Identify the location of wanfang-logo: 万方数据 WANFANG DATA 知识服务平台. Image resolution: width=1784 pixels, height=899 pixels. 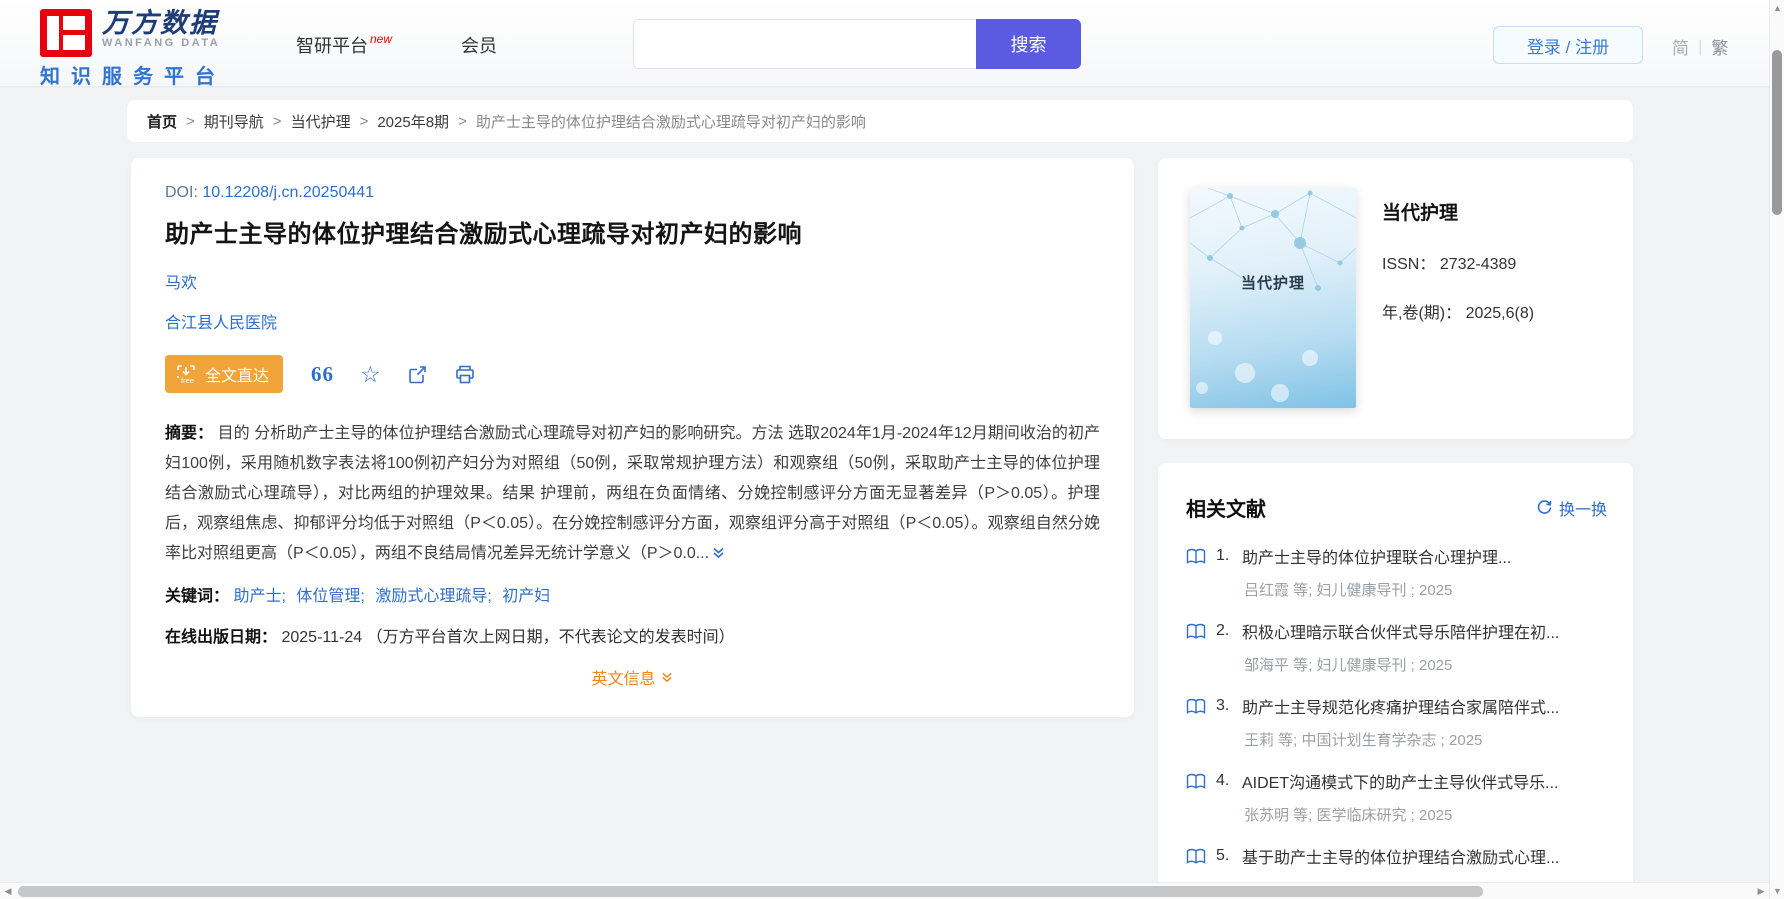
(133, 49).